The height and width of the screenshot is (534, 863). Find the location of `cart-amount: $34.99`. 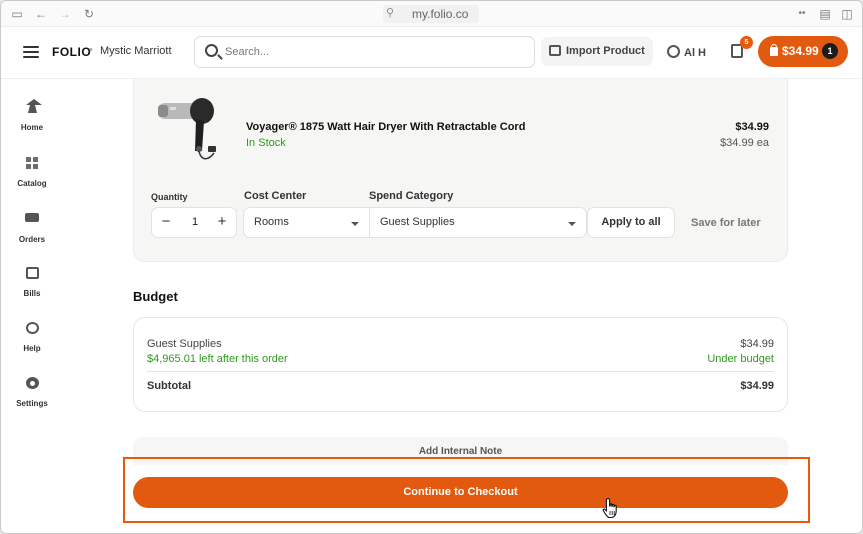

cart-amount: $34.99 is located at coordinates (800, 51).